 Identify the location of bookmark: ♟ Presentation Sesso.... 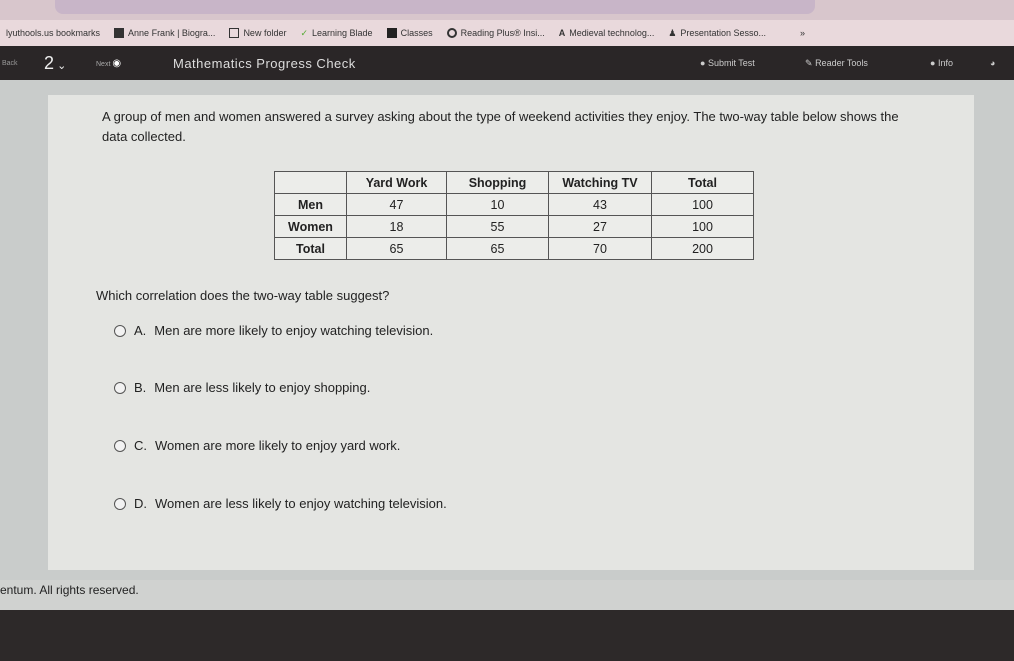
(717, 33).